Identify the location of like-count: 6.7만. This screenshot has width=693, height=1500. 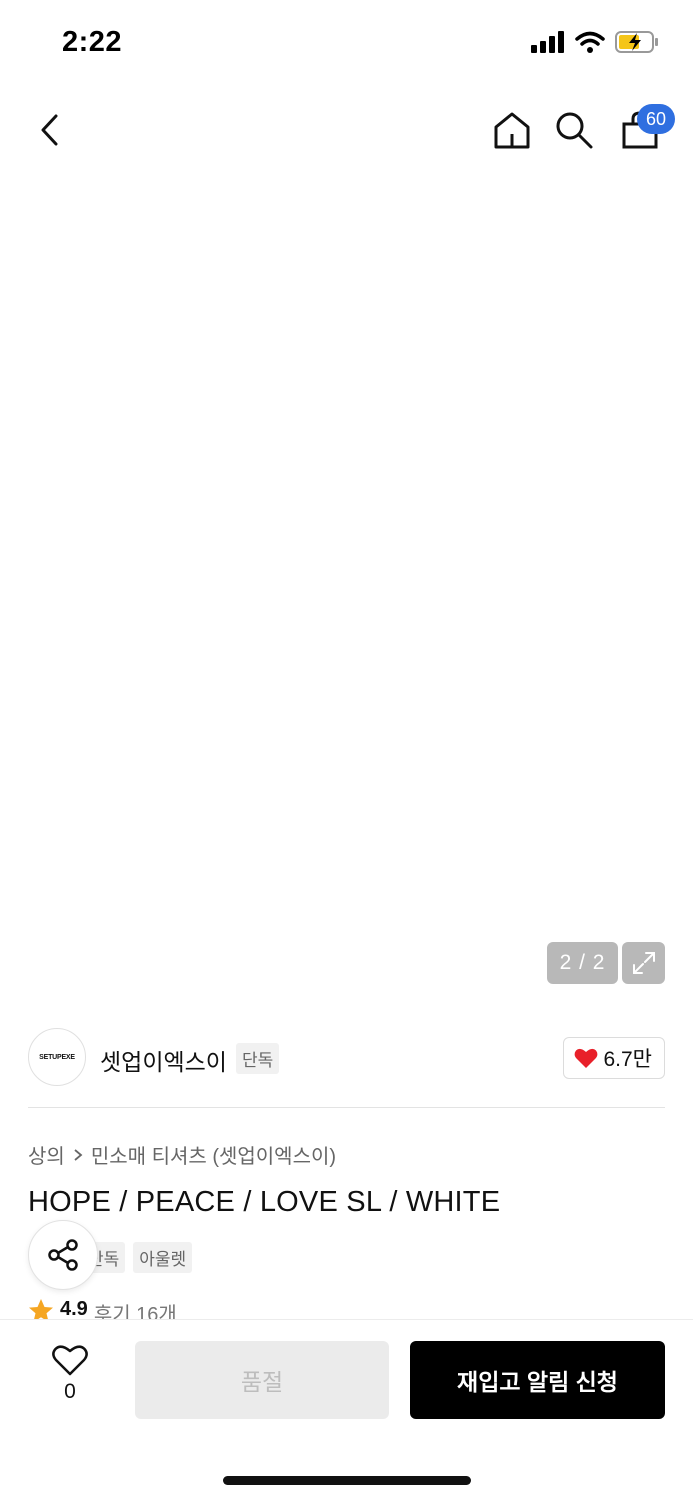
(627, 1059).